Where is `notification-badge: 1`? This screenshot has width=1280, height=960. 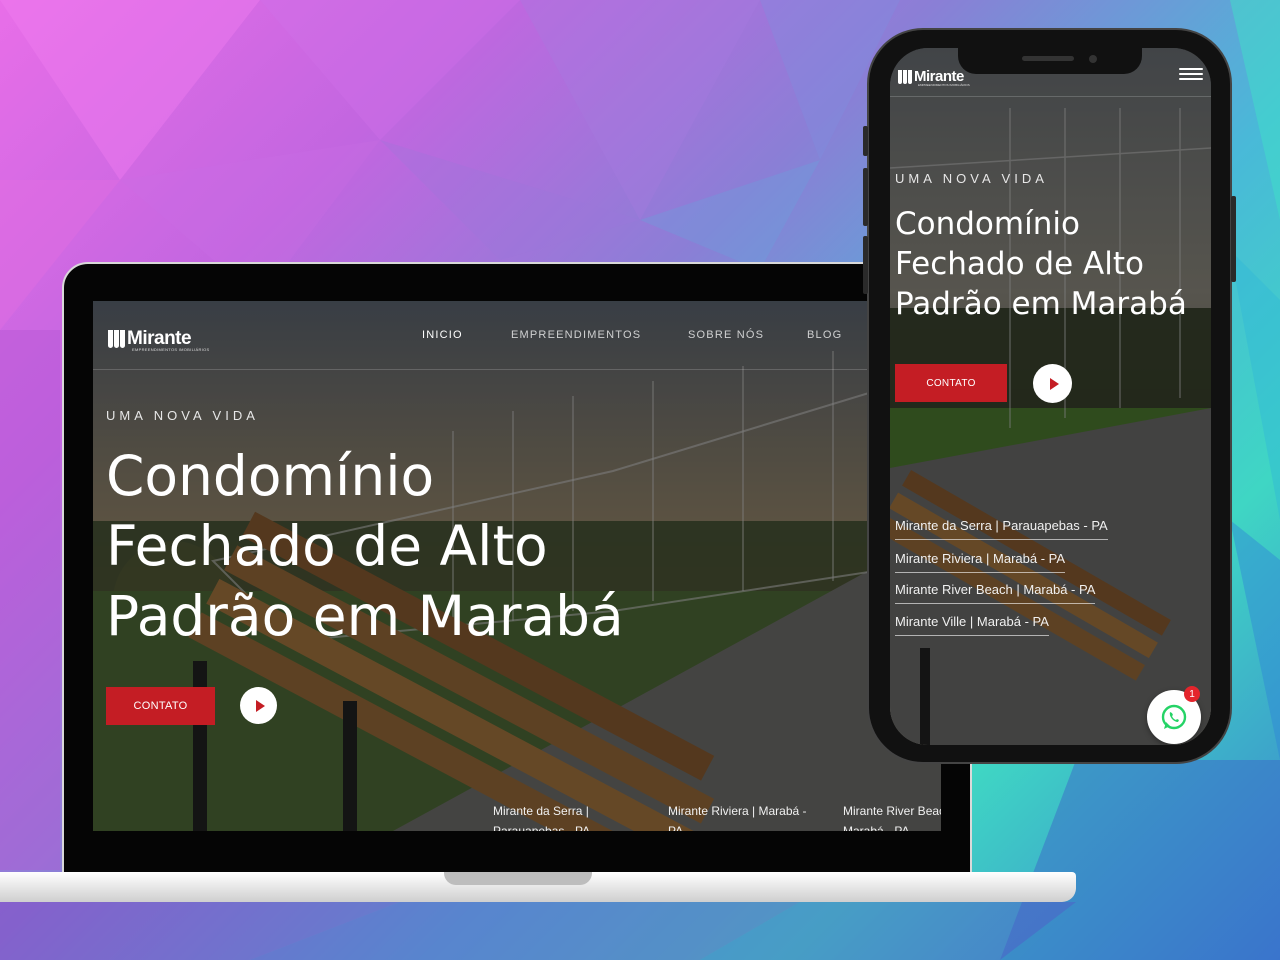 notification-badge: 1 is located at coordinates (1192, 694).